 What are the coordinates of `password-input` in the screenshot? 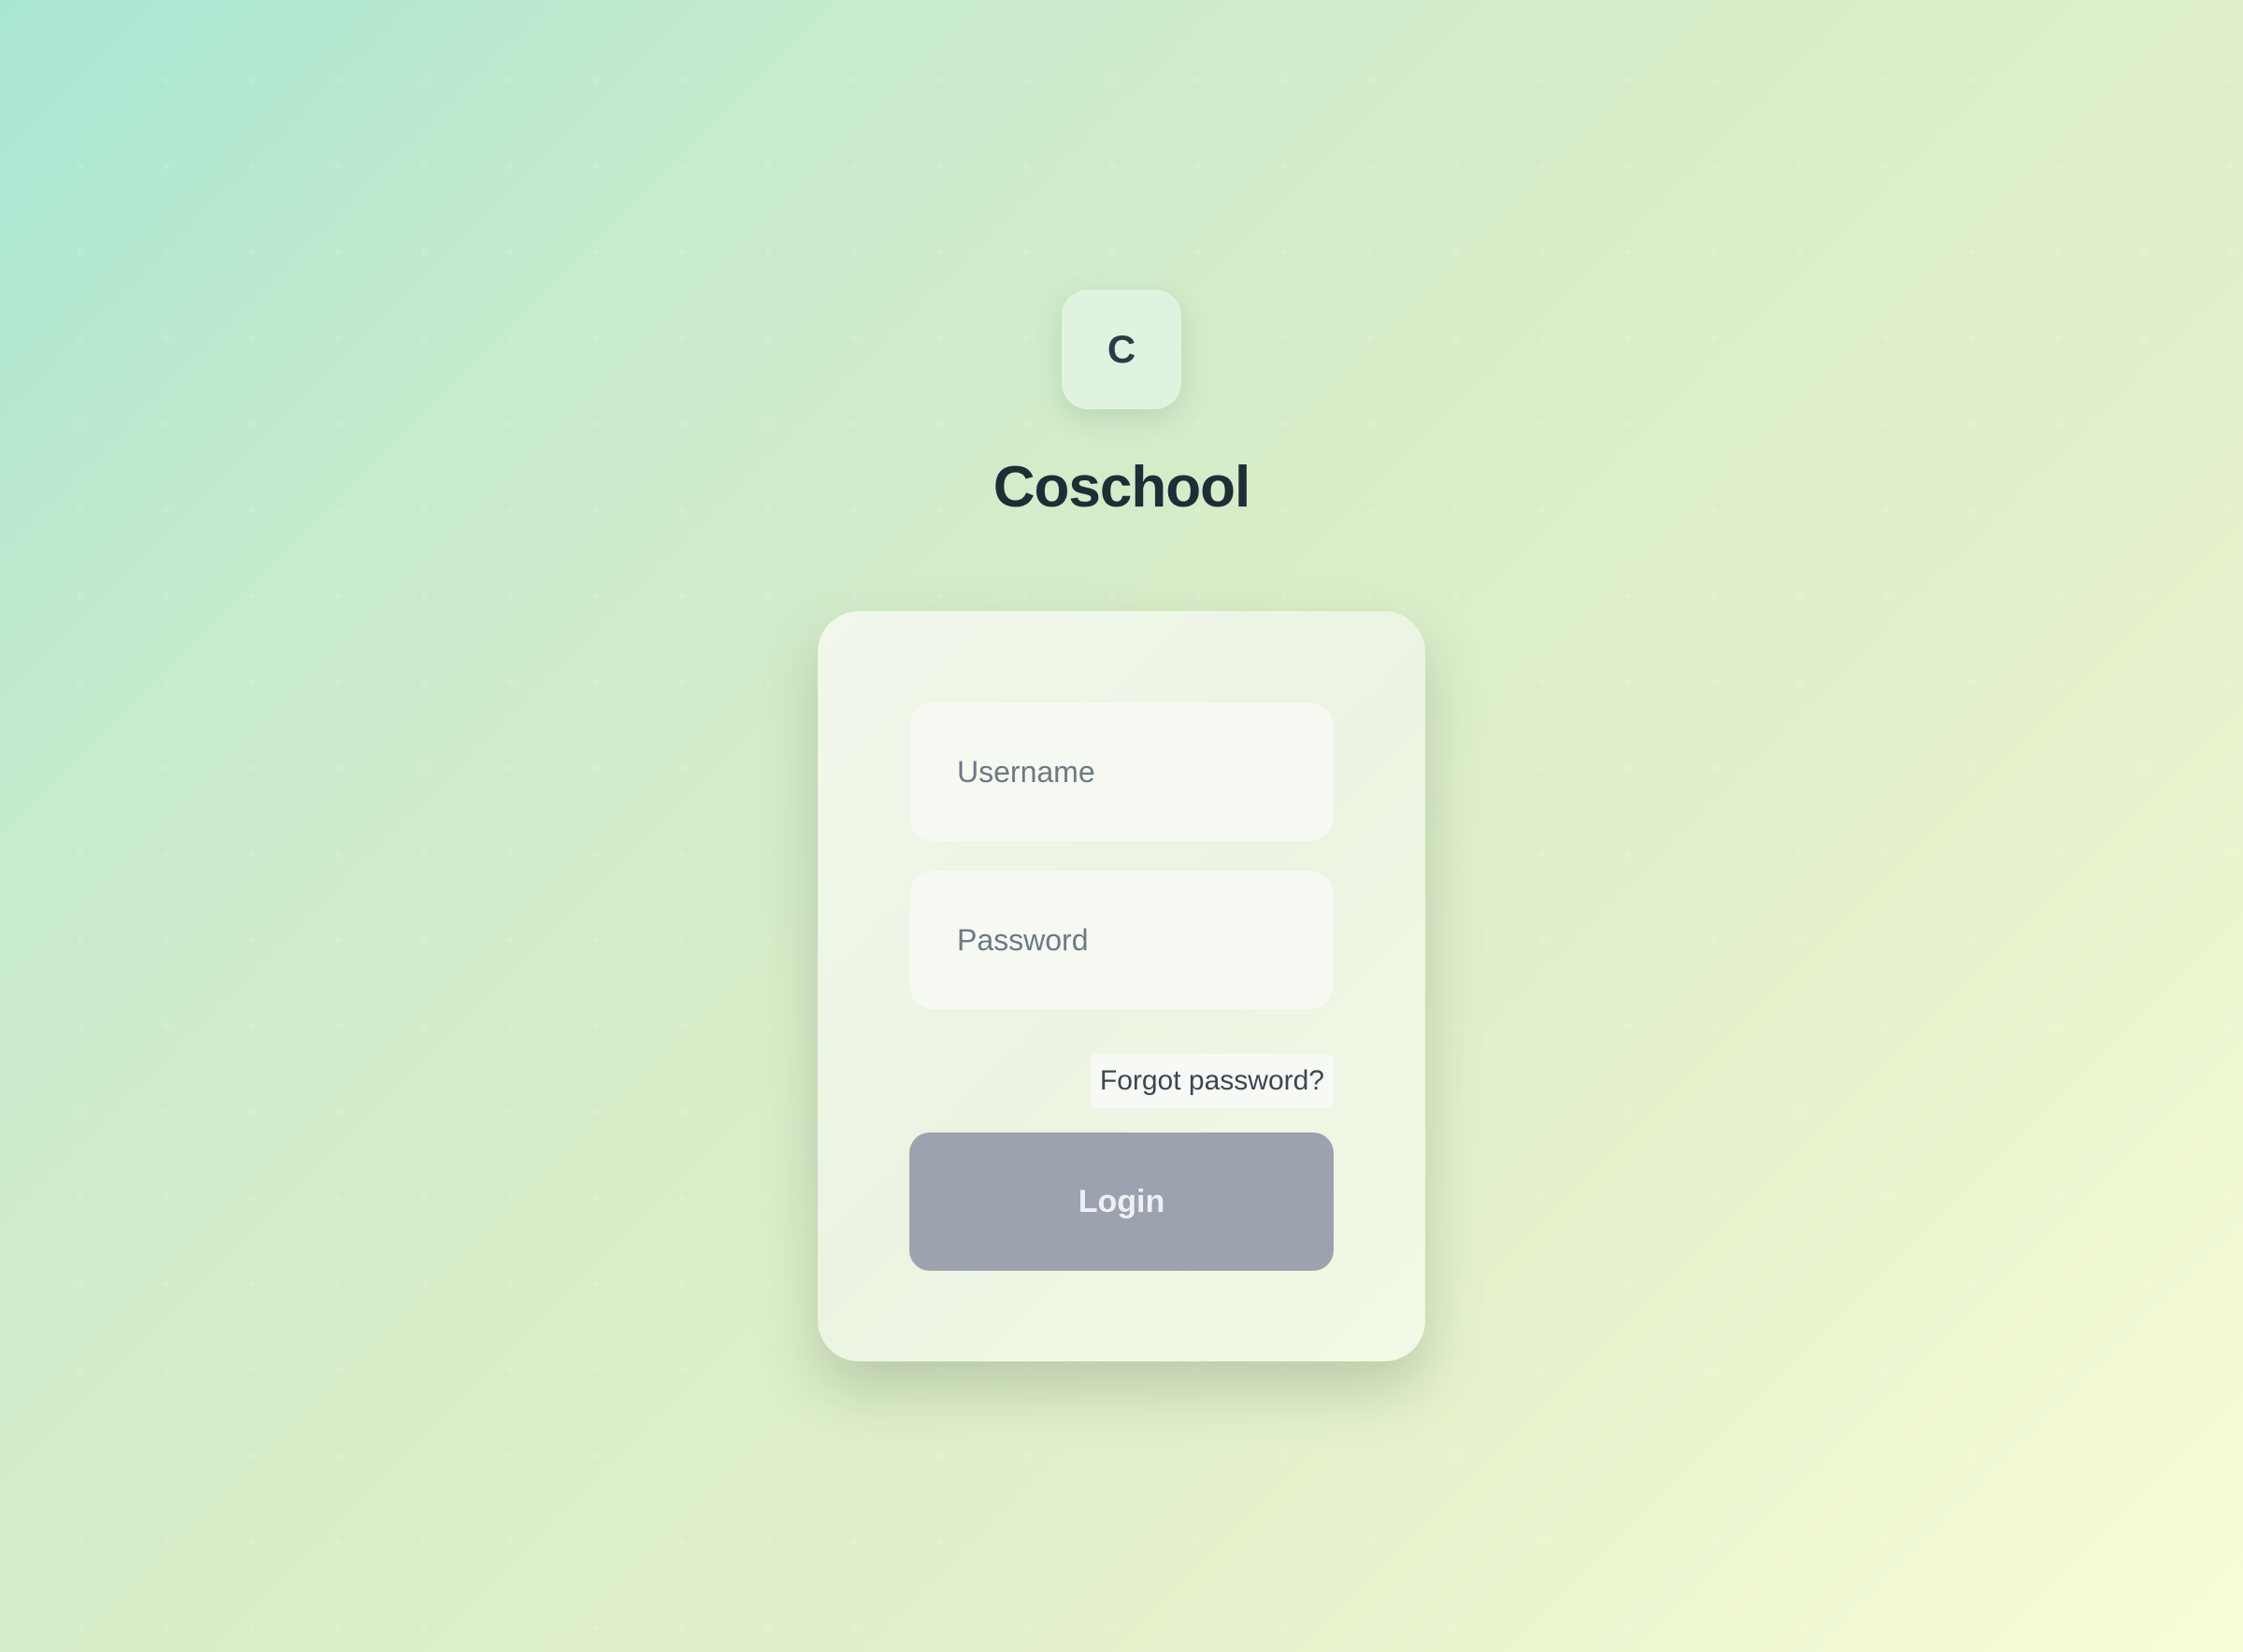 It's located at (1121, 940).